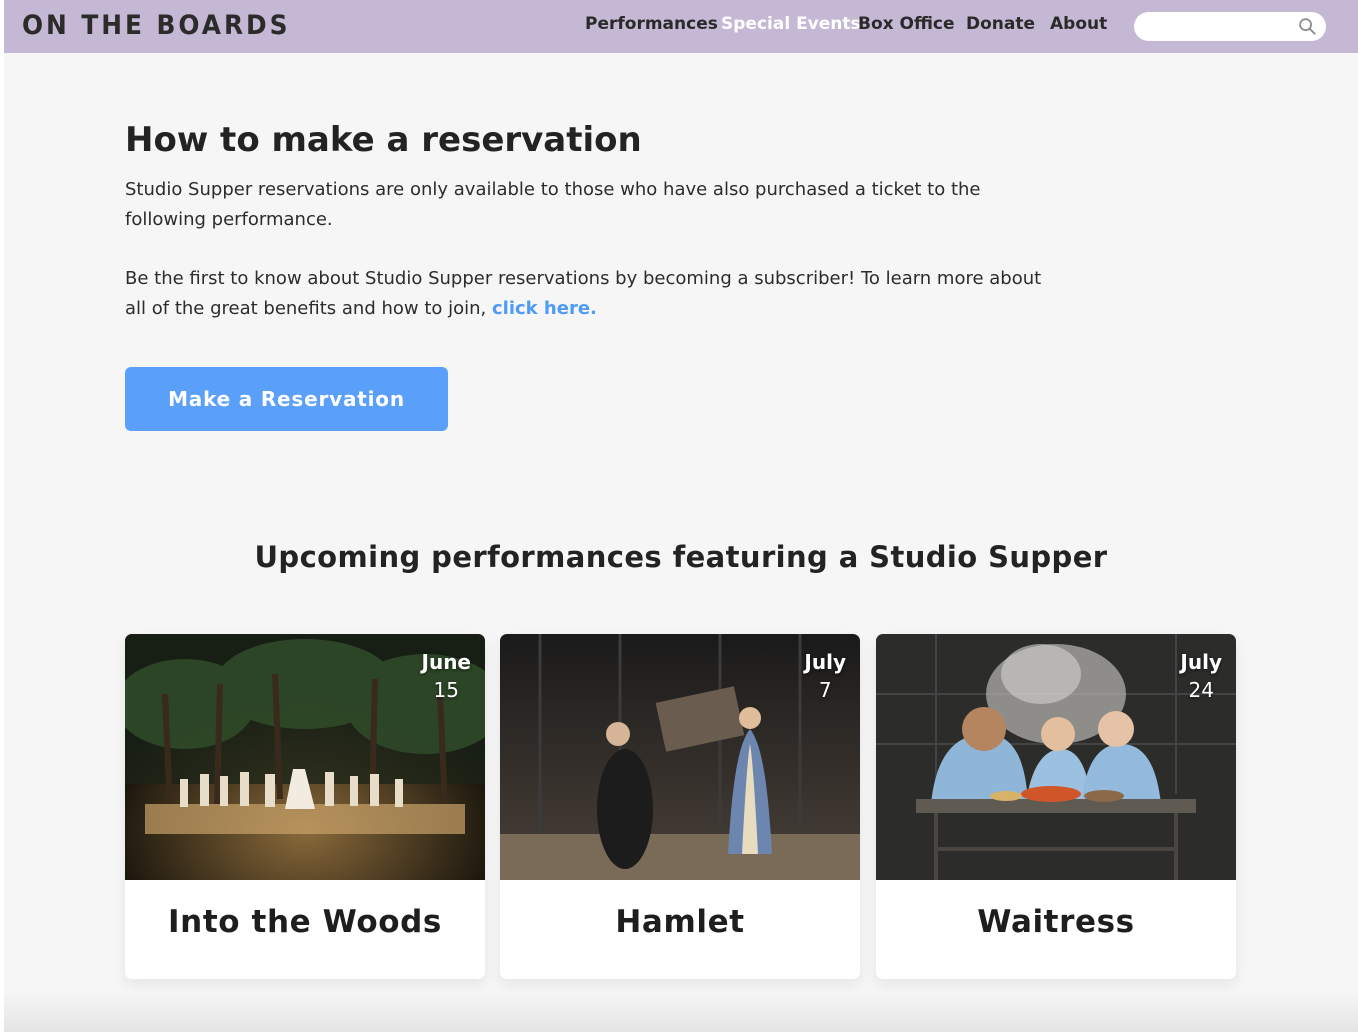 This screenshot has width=1358, height=1032. I want to click on search-box, so click(1230, 26).